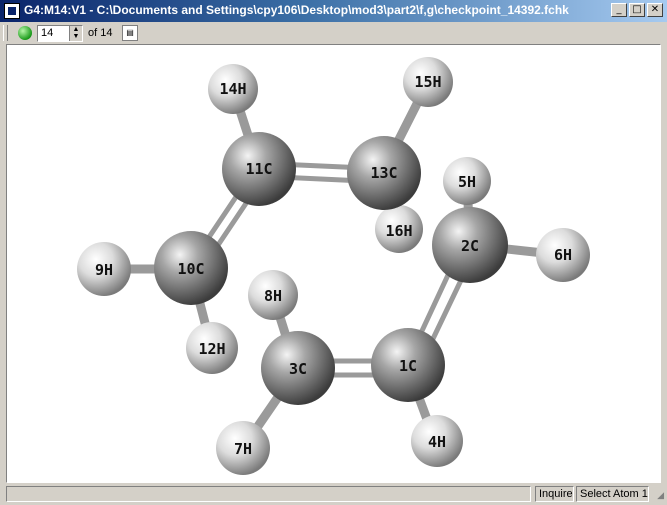 The image size is (667, 505). What do you see at coordinates (660, 495) in the screenshot?
I see `resize-grip-icon: ◢` at bounding box center [660, 495].